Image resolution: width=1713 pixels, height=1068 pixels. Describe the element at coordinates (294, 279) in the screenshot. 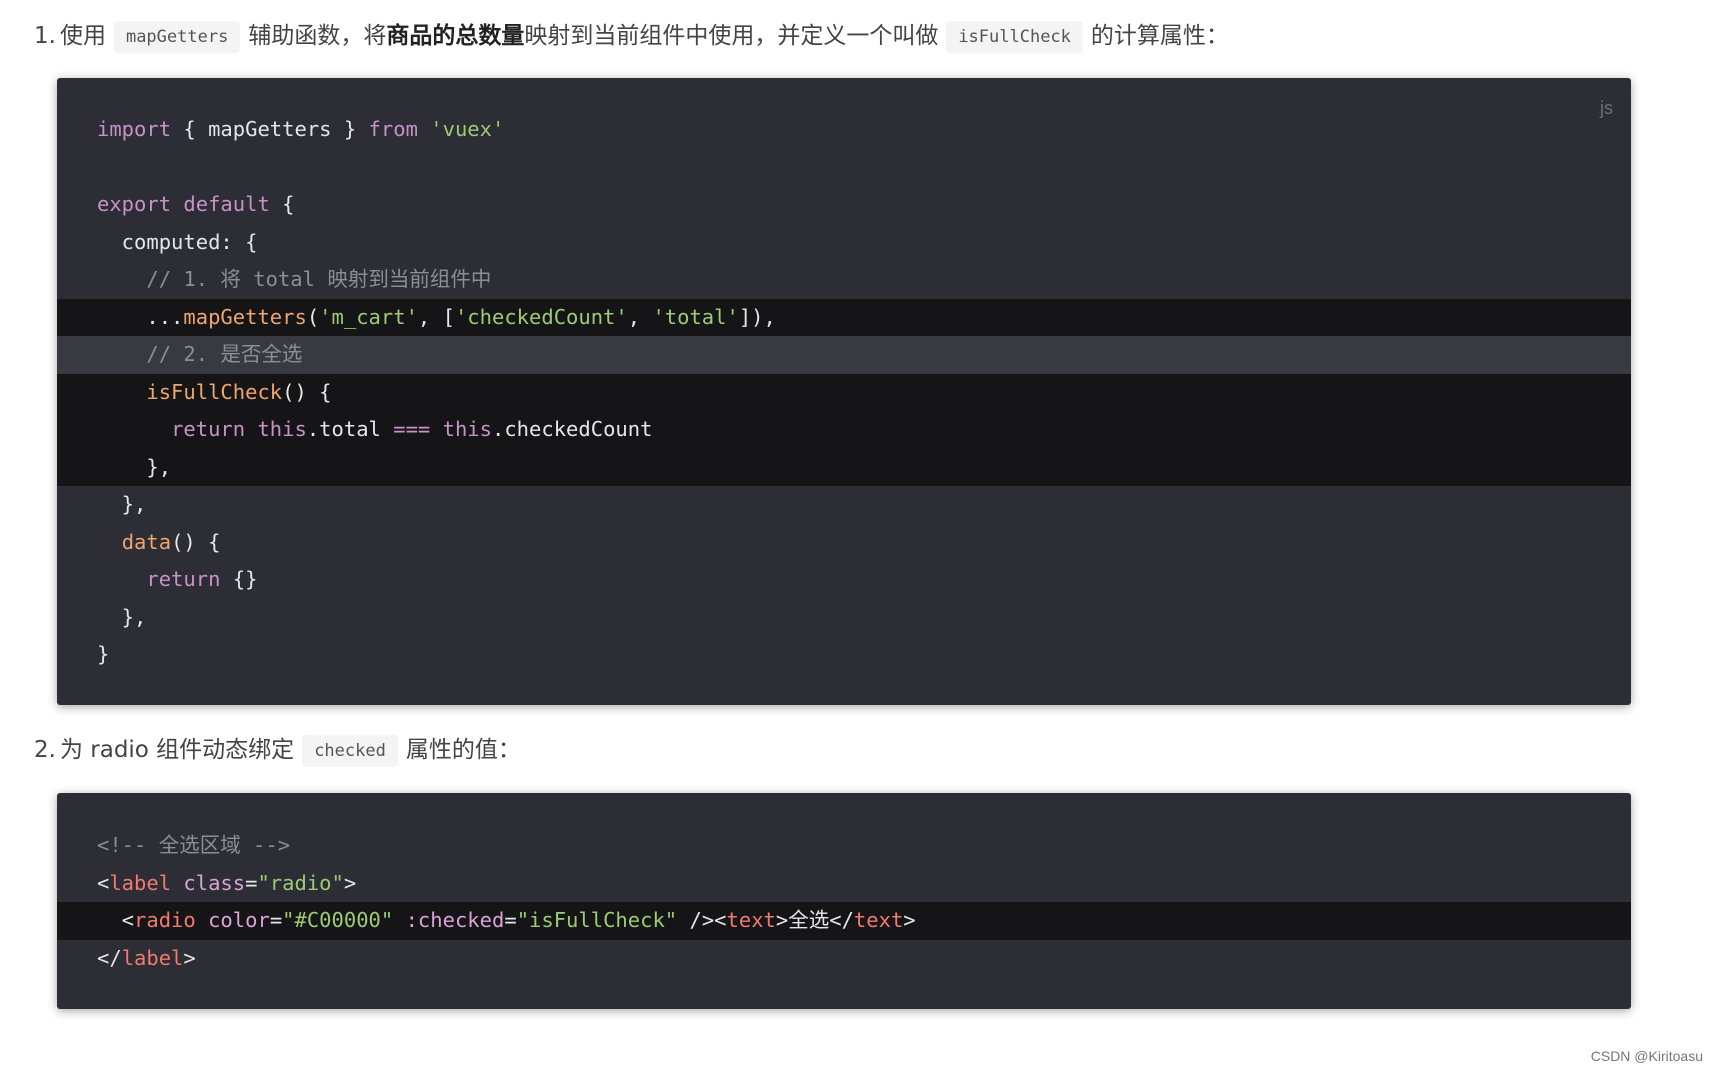

I see `code-line-comment: // 1. 将 total 映射到当前组件中` at that location.